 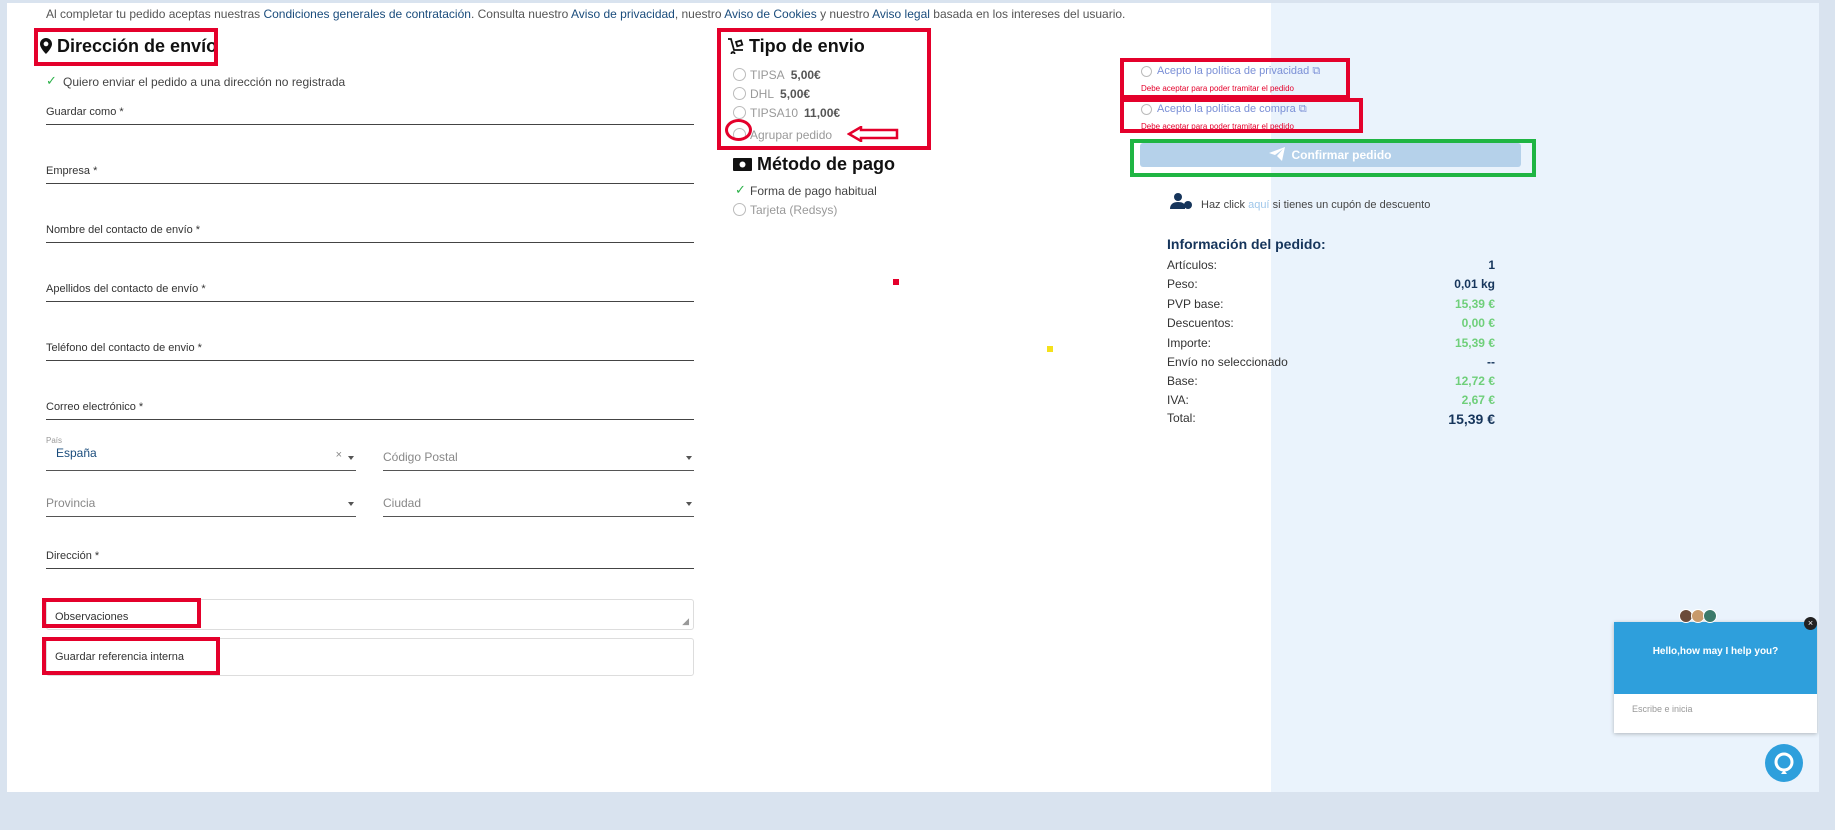 I want to click on save-as-field: Guardar como *, so click(x=370, y=110).